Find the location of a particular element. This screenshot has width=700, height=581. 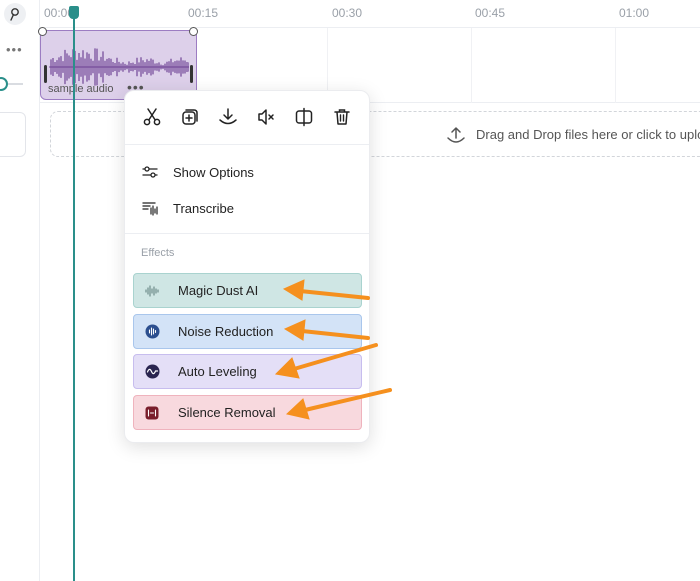

volume-slider-track is located at coordinates (15, 84).